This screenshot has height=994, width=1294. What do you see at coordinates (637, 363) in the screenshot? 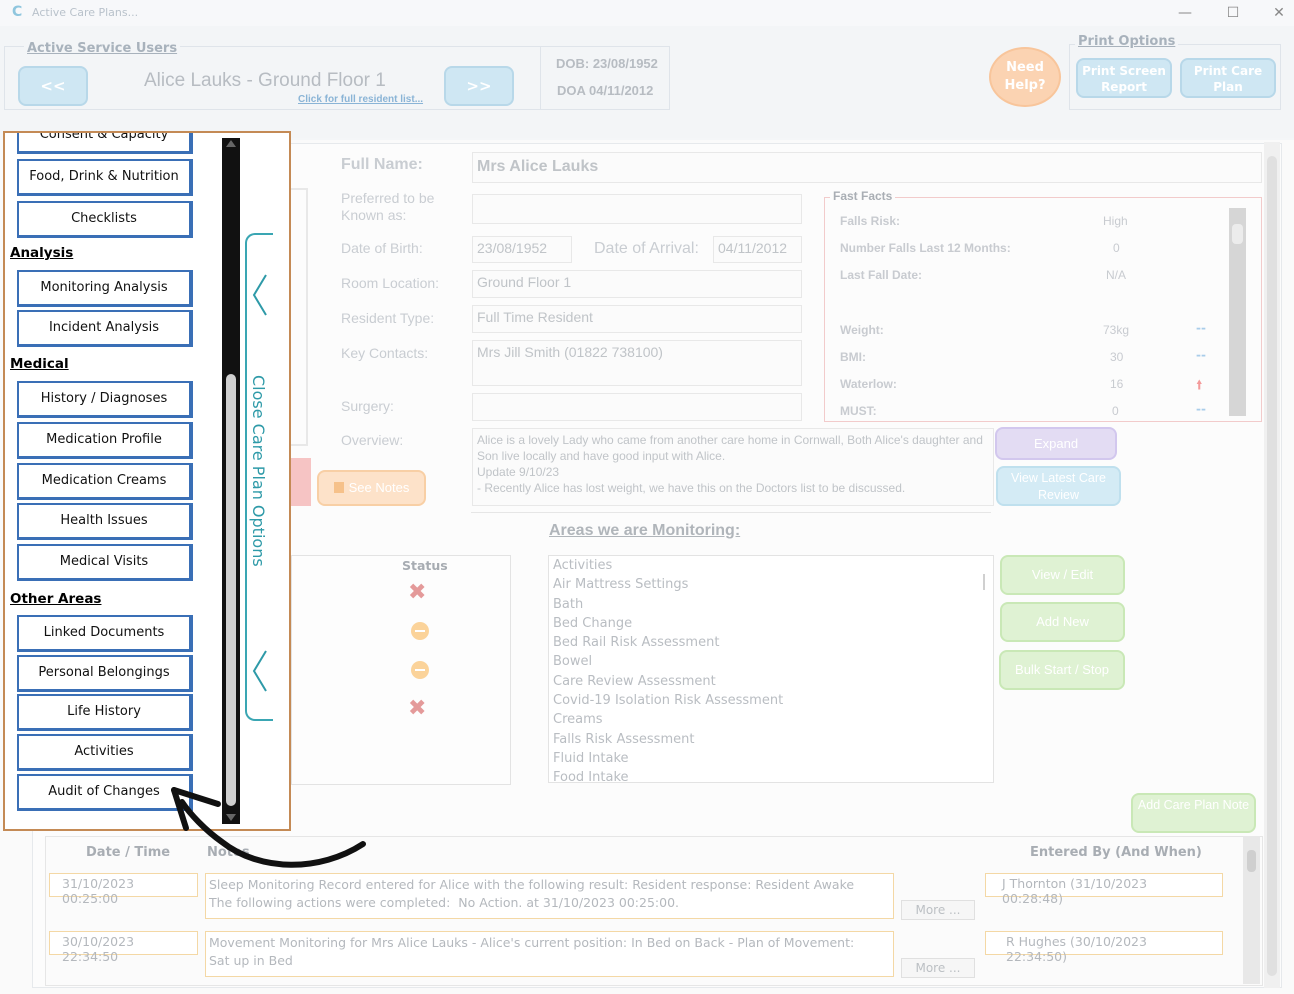
I see `key-contacts-field: Mrs Jill Smith (01822 738100)` at bounding box center [637, 363].